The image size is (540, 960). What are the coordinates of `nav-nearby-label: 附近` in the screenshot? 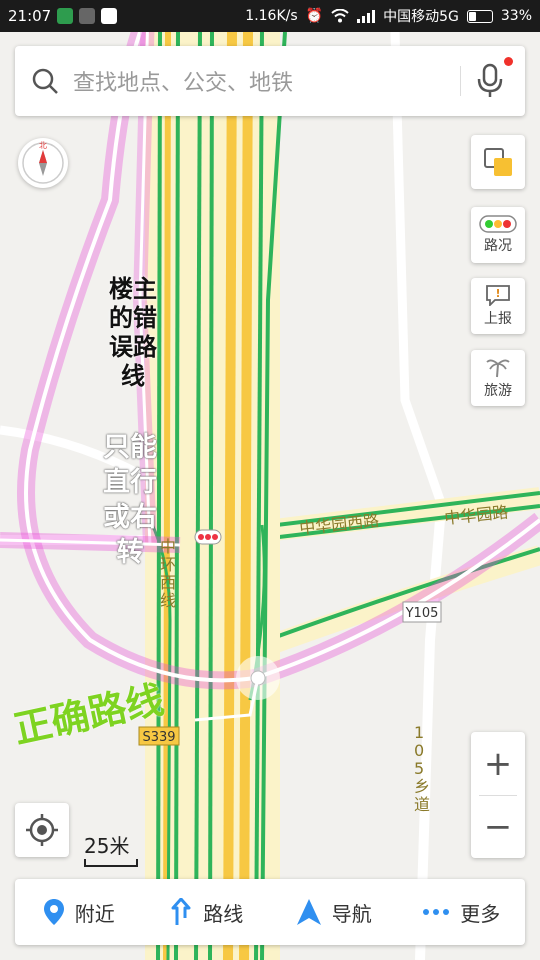 It's located at (94, 913).